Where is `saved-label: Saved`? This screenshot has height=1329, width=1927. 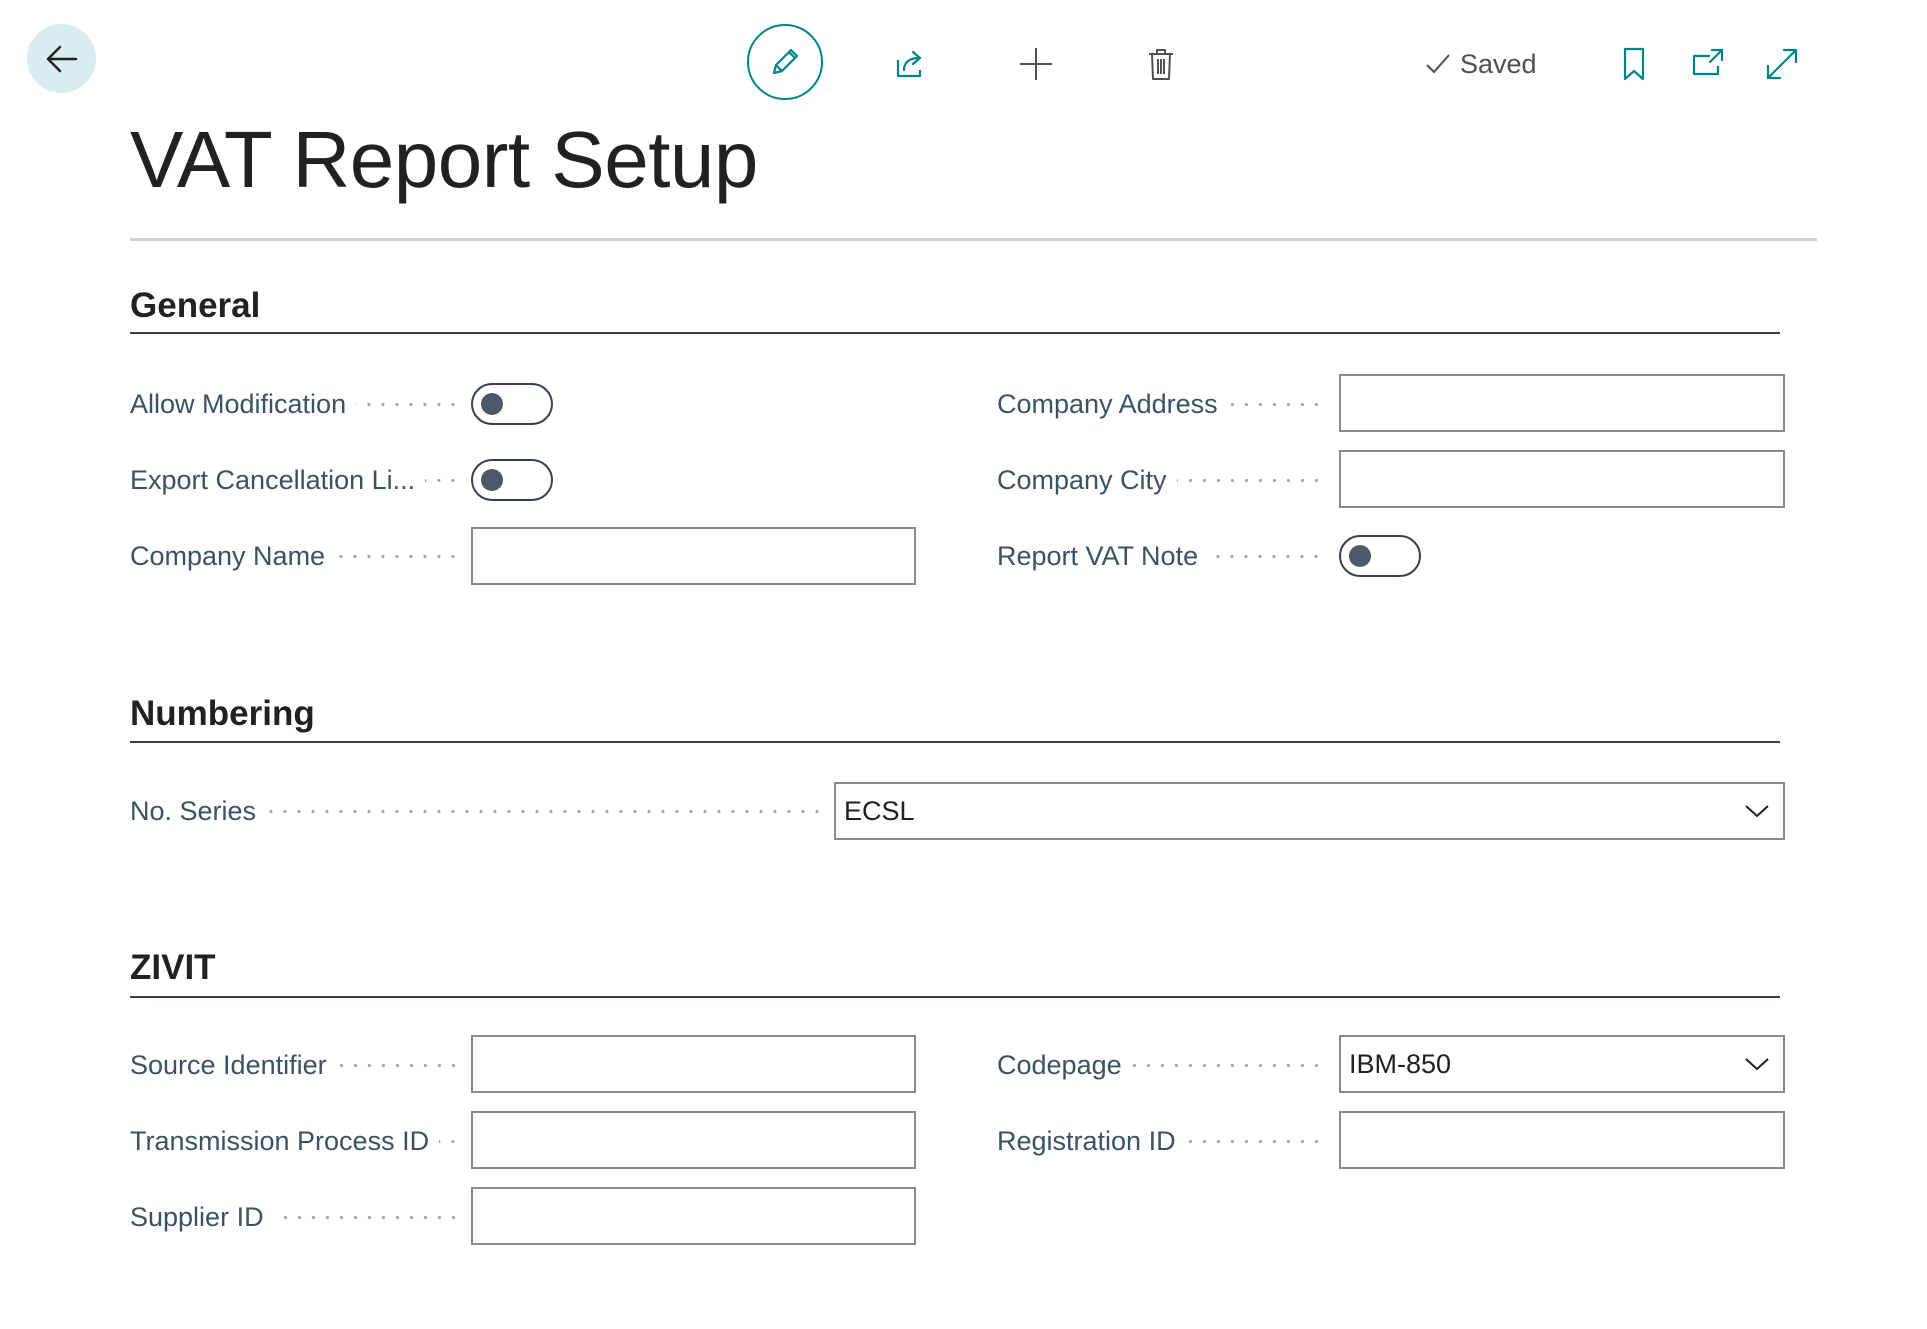
saved-label: Saved is located at coordinates (1498, 63).